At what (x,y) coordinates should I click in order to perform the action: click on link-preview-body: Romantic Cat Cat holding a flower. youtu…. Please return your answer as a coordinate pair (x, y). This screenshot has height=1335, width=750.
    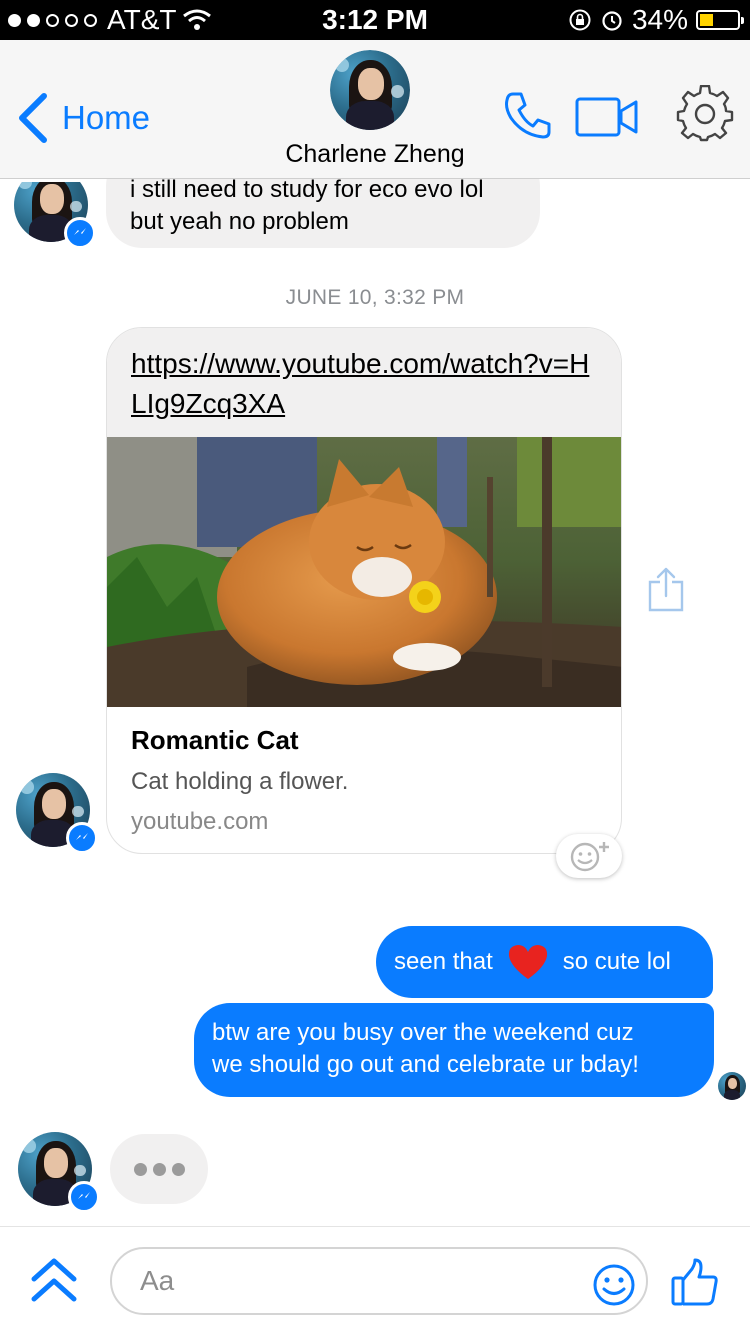
    Looking at the image, I should click on (364, 780).